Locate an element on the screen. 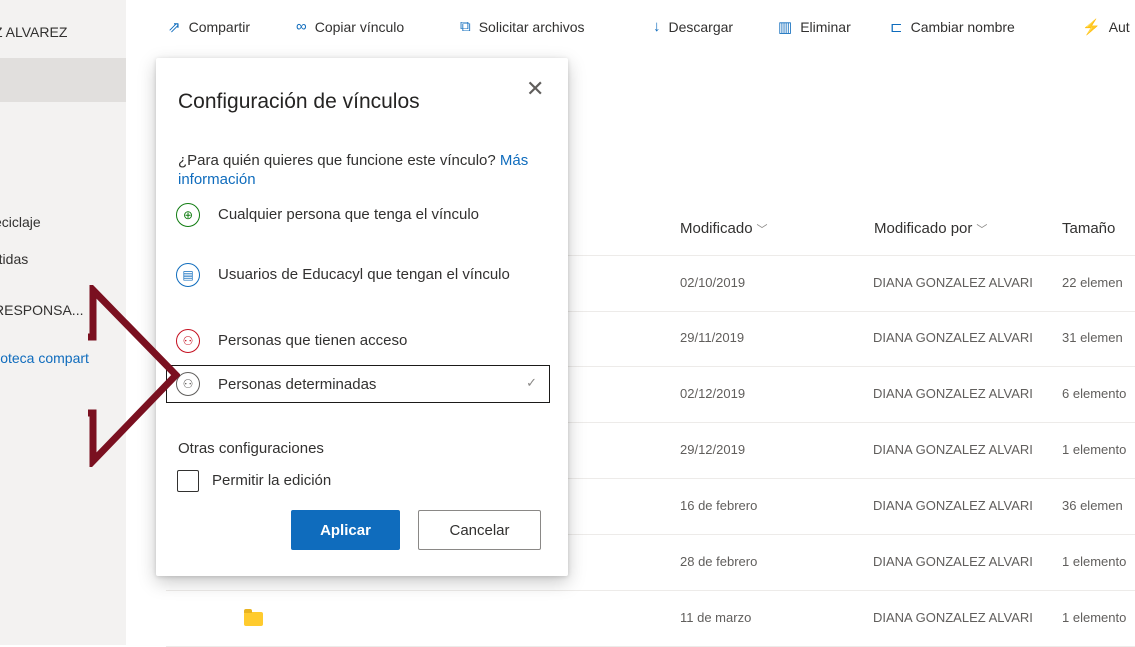 Image resolution: width=1135 pixels, height=647 pixels. download-icon: ↓ is located at coordinates (657, 26).